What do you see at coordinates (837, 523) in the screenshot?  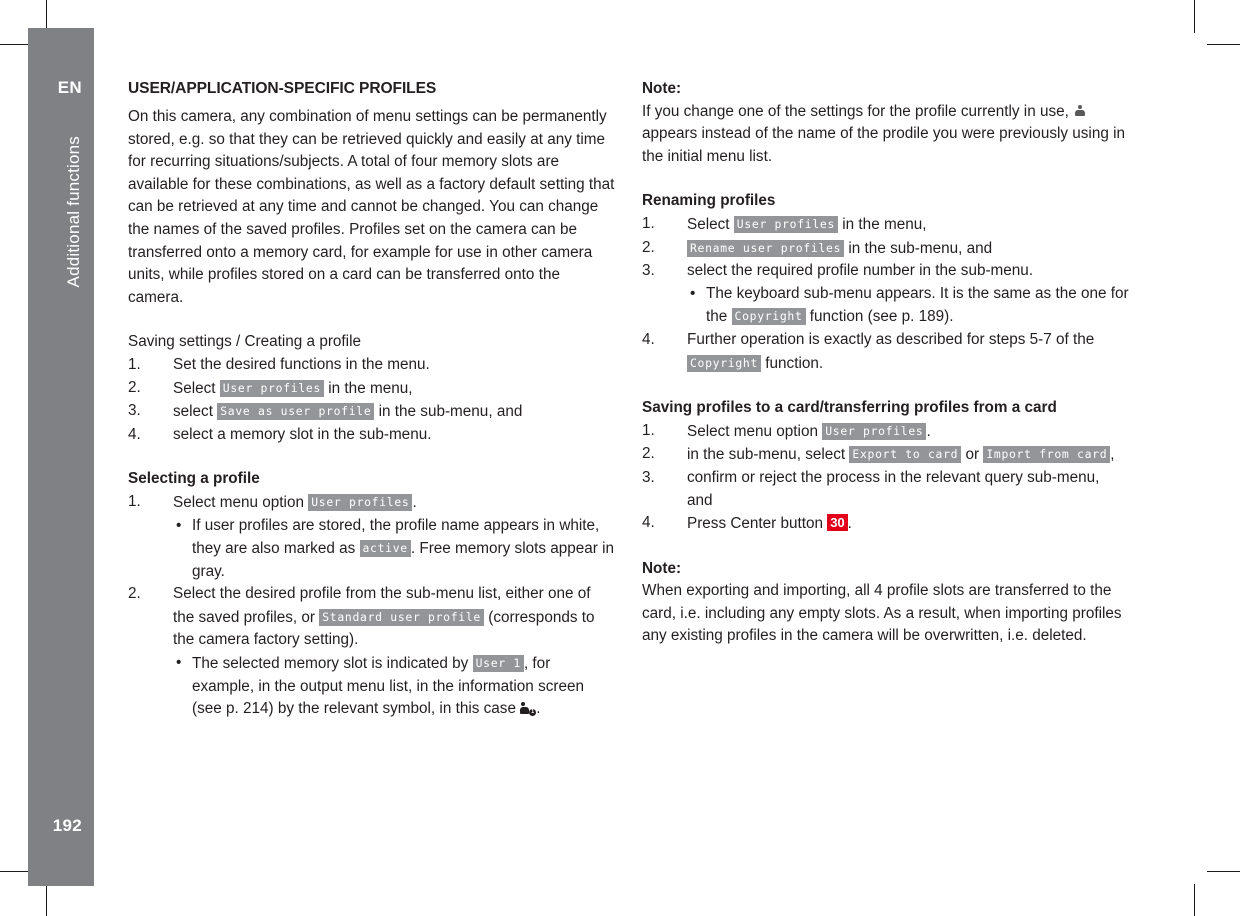 I see `center-button-reference-badge: 30` at bounding box center [837, 523].